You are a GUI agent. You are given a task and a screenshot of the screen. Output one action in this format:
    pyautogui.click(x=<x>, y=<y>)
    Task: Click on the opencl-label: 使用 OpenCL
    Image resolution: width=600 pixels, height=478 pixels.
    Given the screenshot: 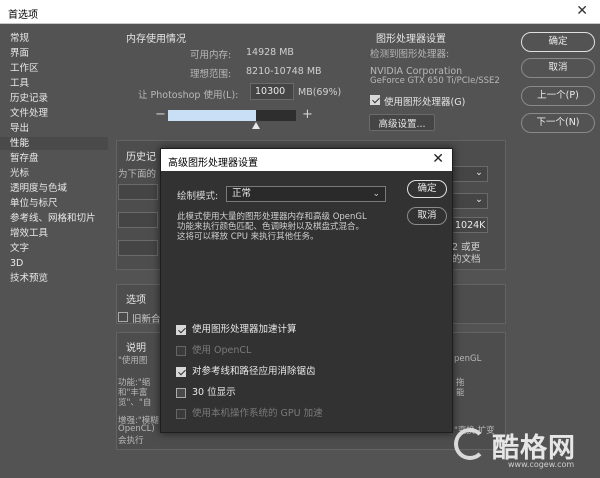 What is the action you would take?
    pyautogui.click(x=222, y=350)
    